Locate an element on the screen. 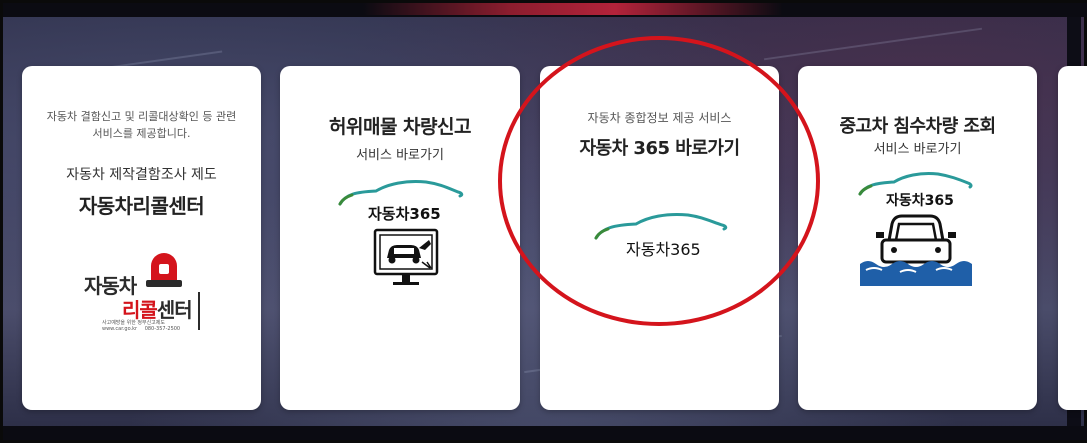 This screenshot has height=443, width=1087. logo-phone: 080-357-2500 is located at coordinates (162, 329).